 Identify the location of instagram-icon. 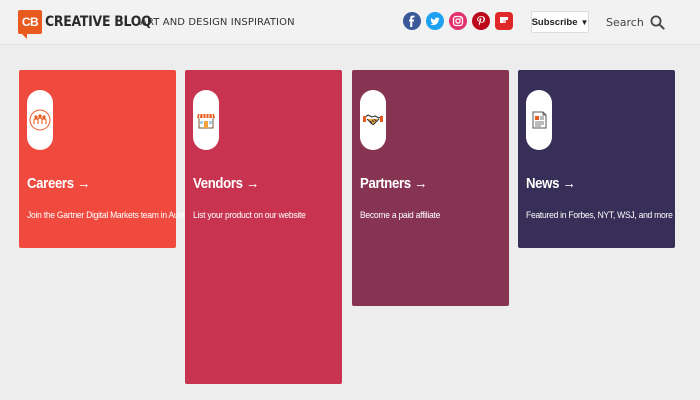
(458, 21).